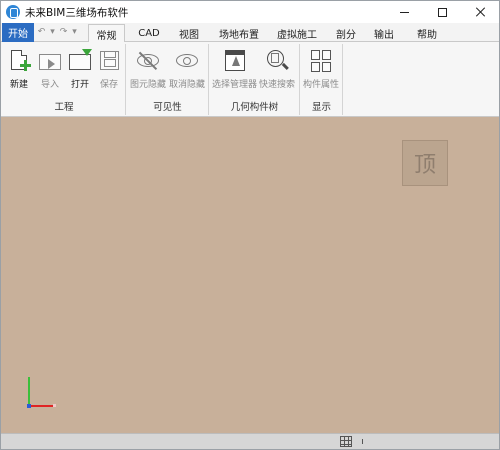  What do you see at coordinates (297, 33) in the screenshot?
I see `tab-virtual-construction: 虚拟施工` at bounding box center [297, 33].